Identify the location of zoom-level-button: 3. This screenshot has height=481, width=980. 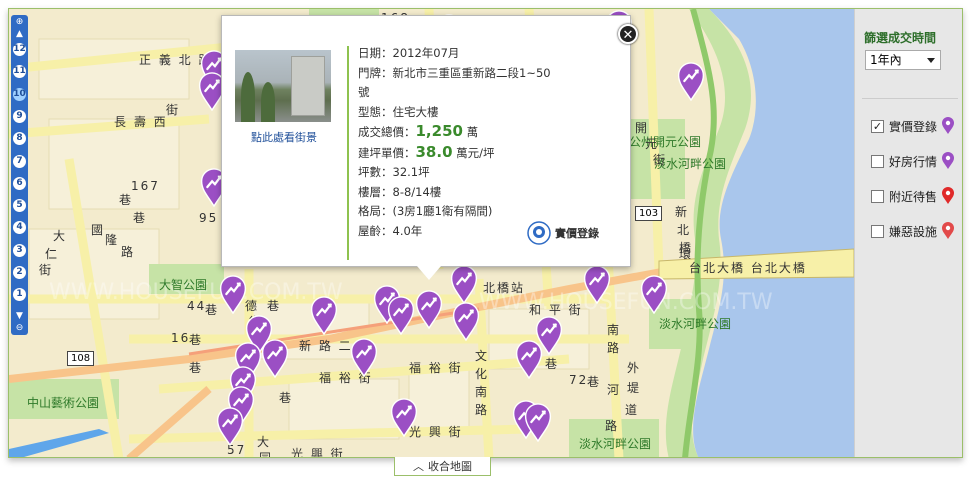
(19, 250).